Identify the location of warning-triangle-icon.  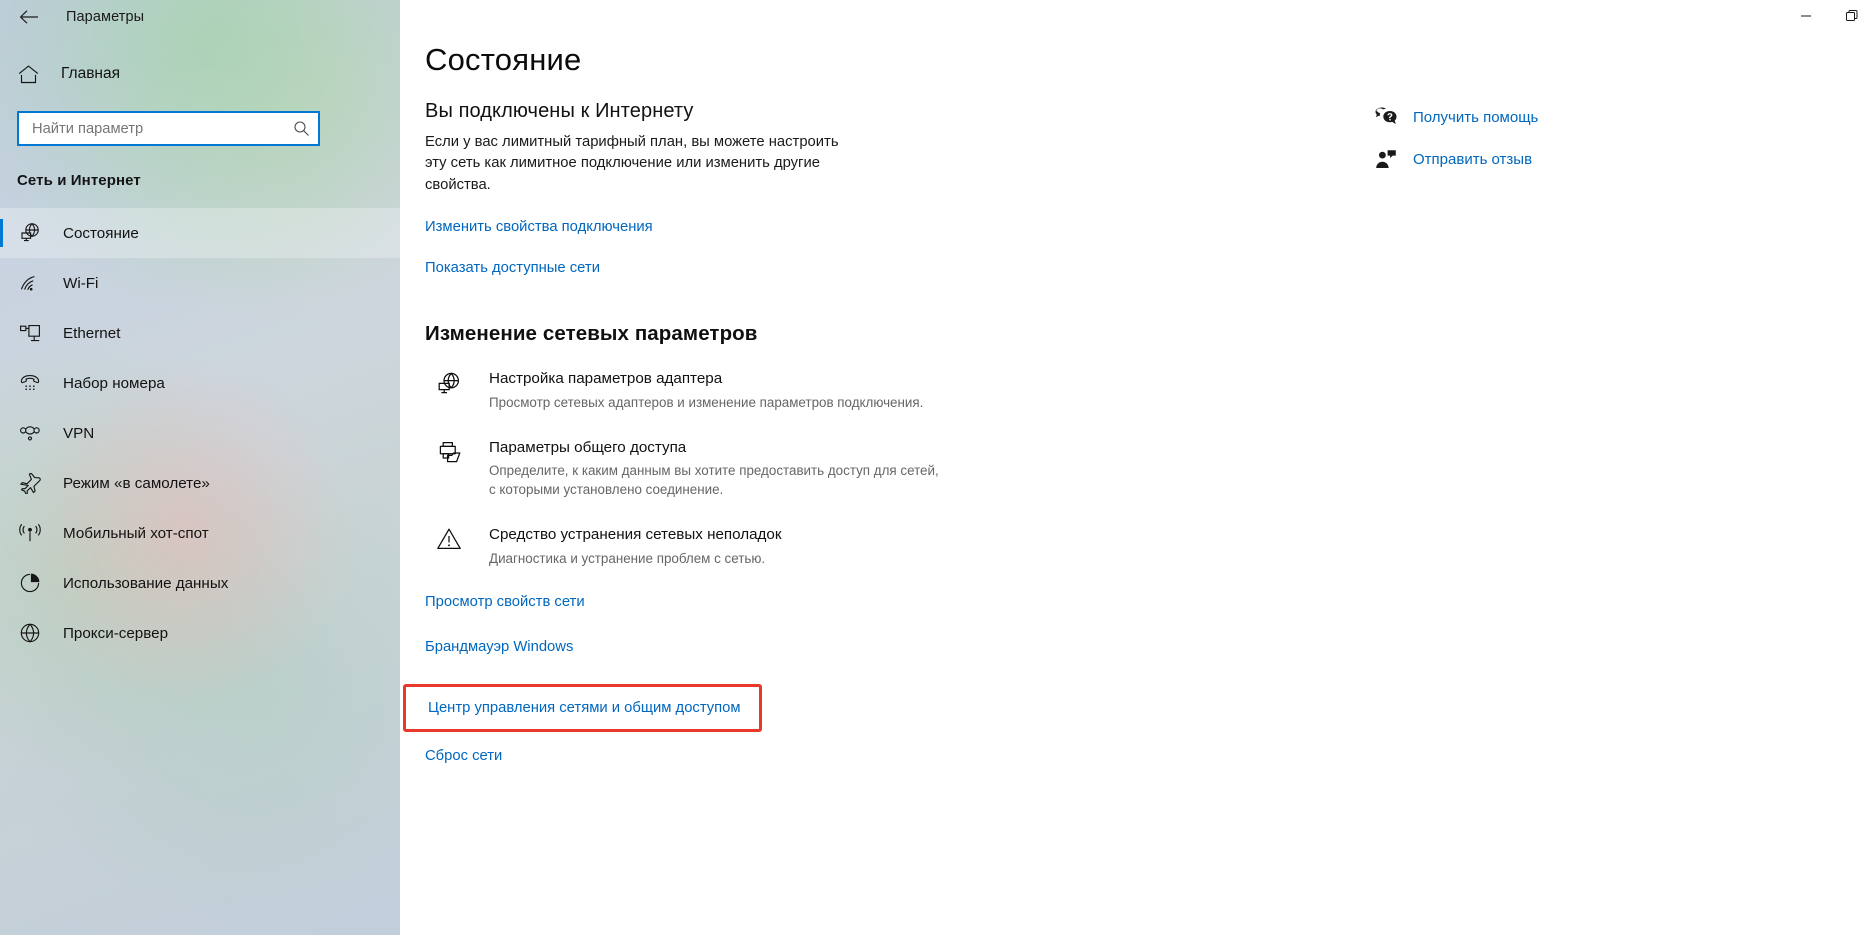
(449, 546).